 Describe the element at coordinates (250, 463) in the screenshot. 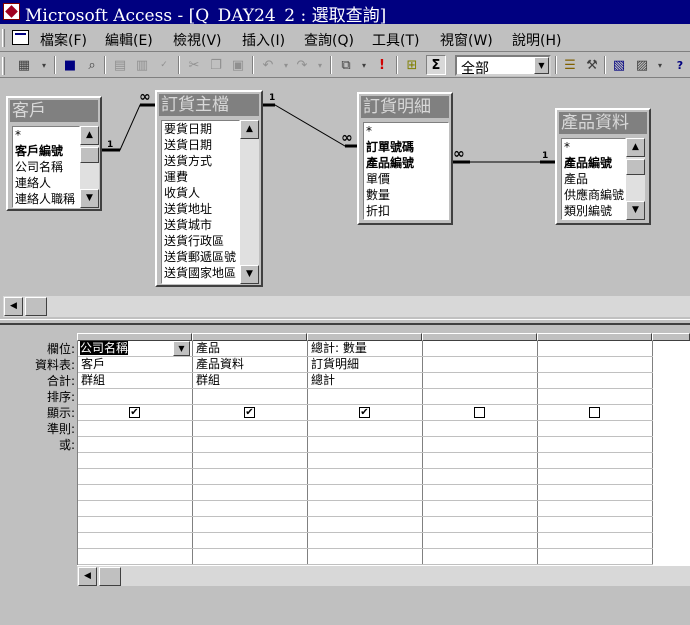

I see `grid-column: 產品 產品資料 群組 ✔` at that location.